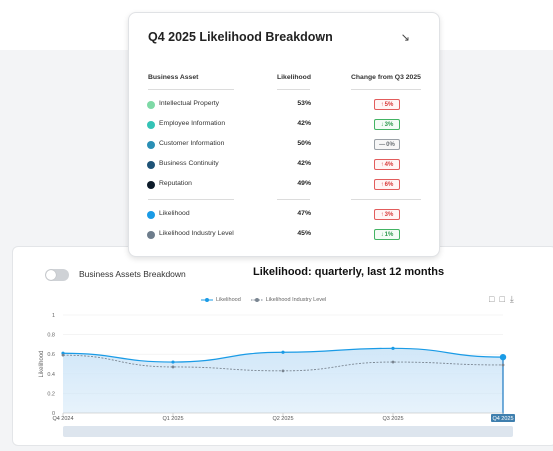 This screenshot has height=451, width=553. What do you see at coordinates (386, 77) in the screenshot?
I see `column-header-change: Change from Q3 2025` at bounding box center [386, 77].